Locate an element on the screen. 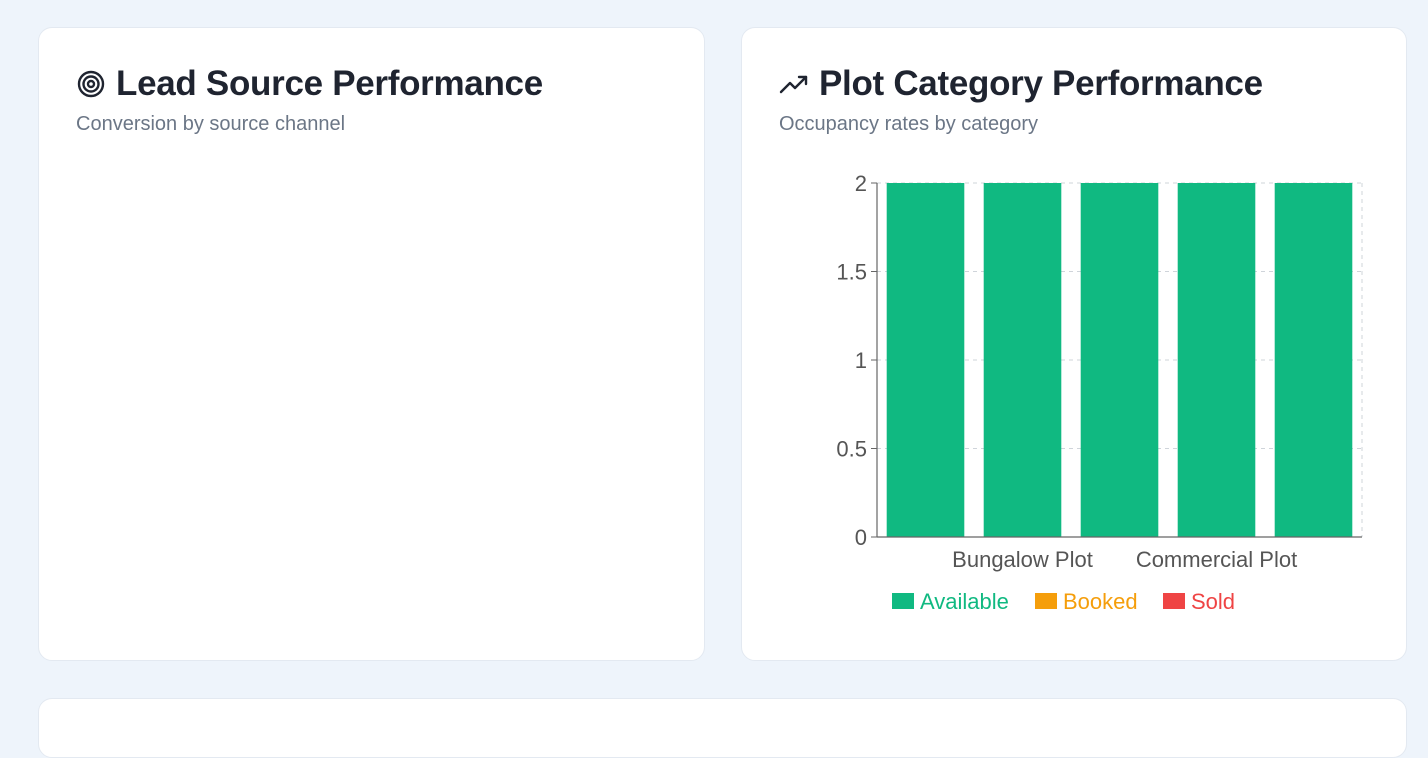 The height and width of the screenshot is (758, 1428). x-tick-label: Bungalow Plot is located at coordinates (1022, 559).